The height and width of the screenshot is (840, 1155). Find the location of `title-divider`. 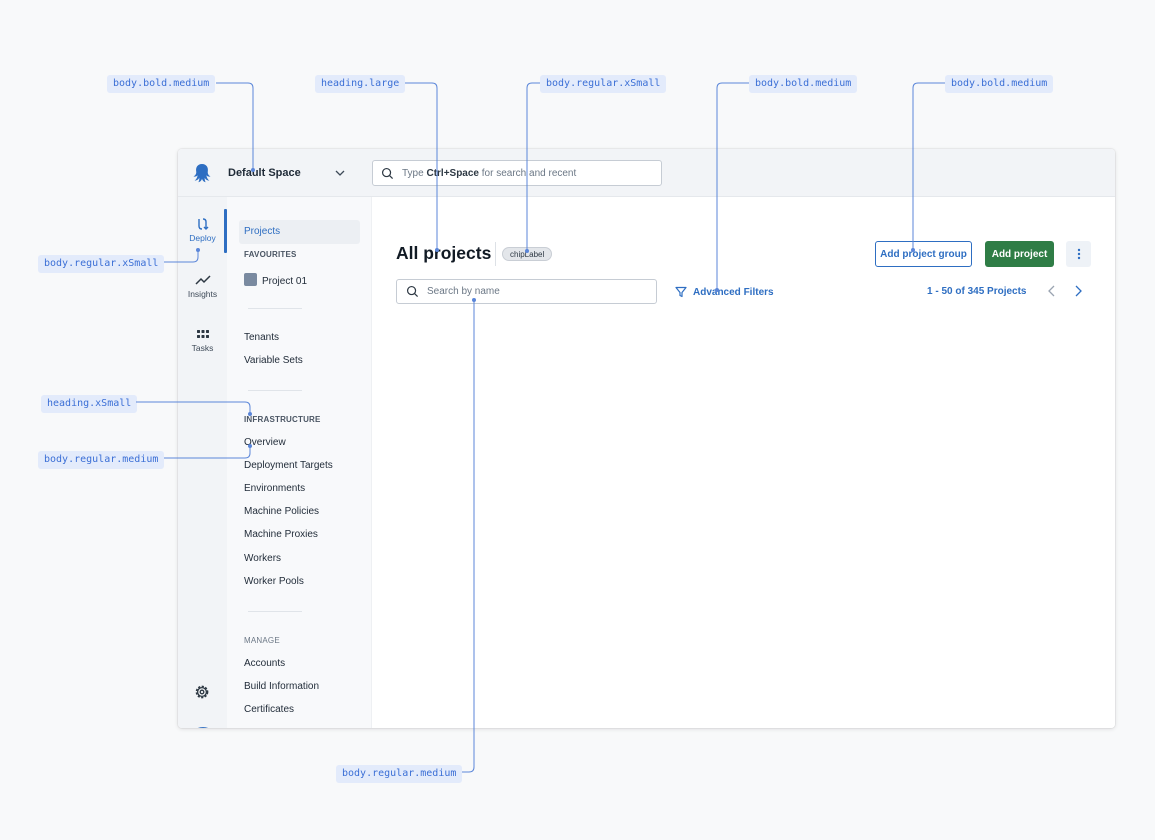

title-divider is located at coordinates (495, 254).